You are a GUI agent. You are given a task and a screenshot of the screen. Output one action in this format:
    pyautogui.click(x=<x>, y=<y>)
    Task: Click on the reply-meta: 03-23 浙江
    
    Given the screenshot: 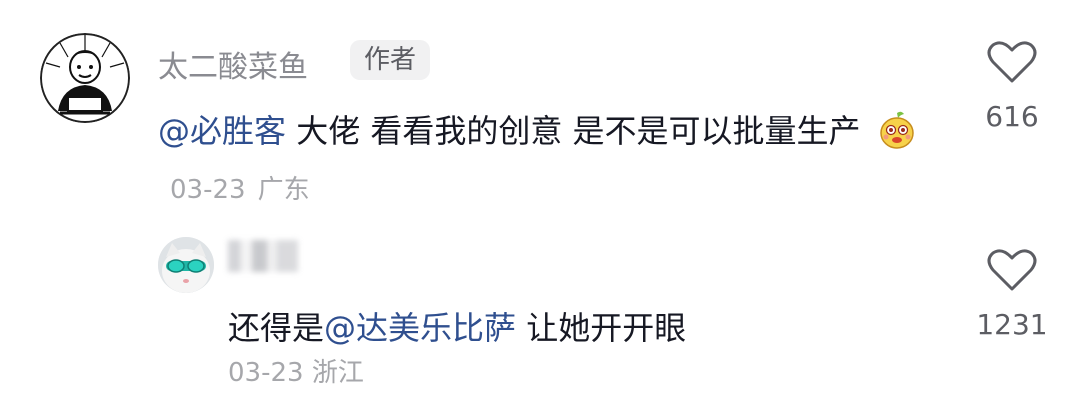 What is the action you would take?
    pyautogui.click(x=296, y=370)
    